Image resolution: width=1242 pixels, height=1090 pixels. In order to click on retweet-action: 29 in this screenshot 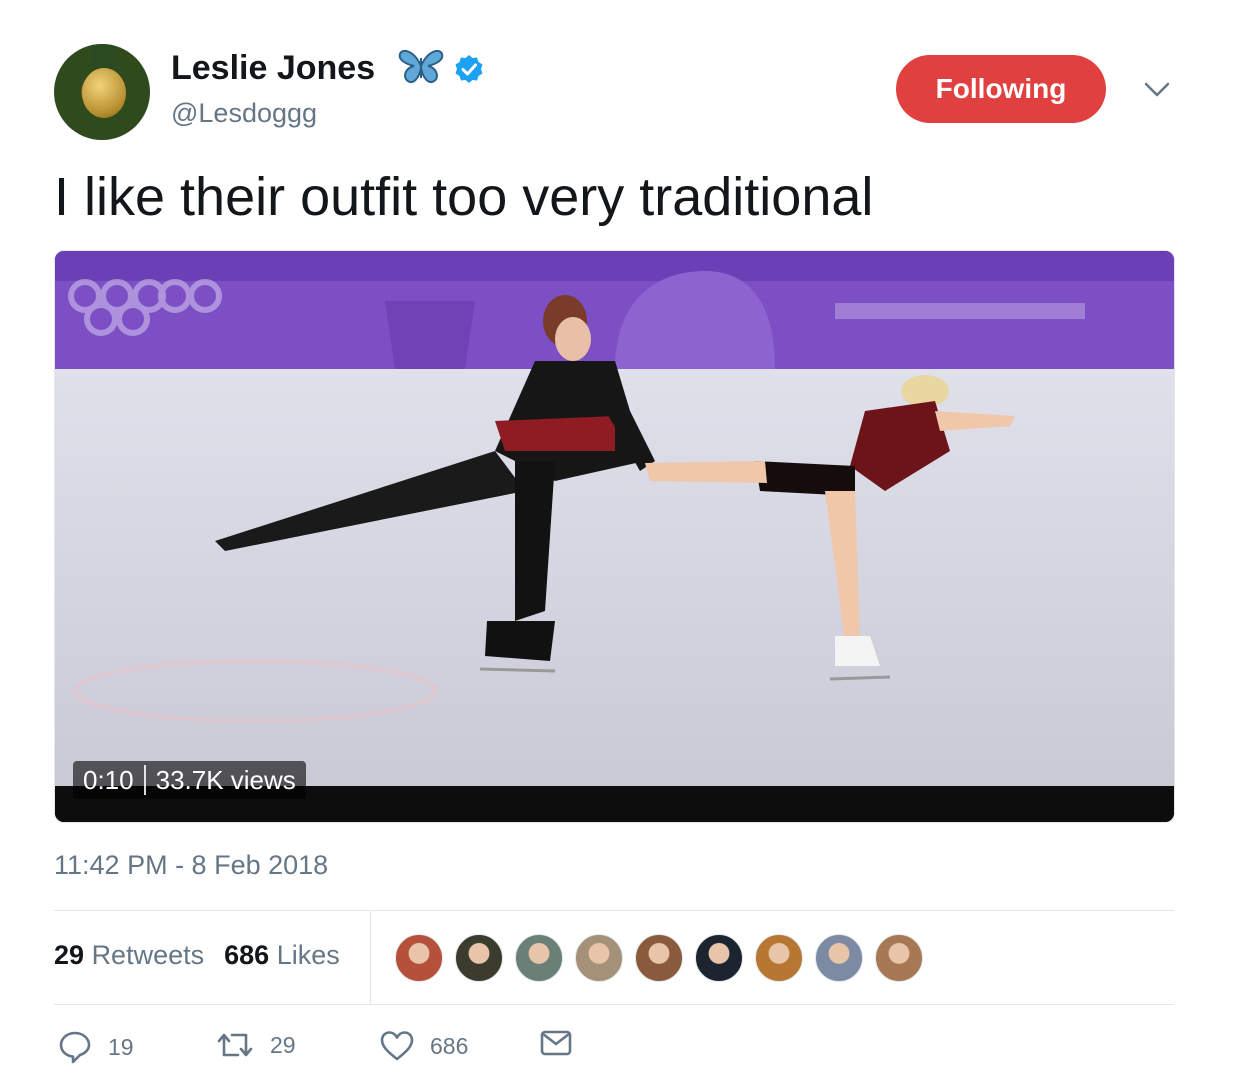, I will do `click(256, 1045)`.